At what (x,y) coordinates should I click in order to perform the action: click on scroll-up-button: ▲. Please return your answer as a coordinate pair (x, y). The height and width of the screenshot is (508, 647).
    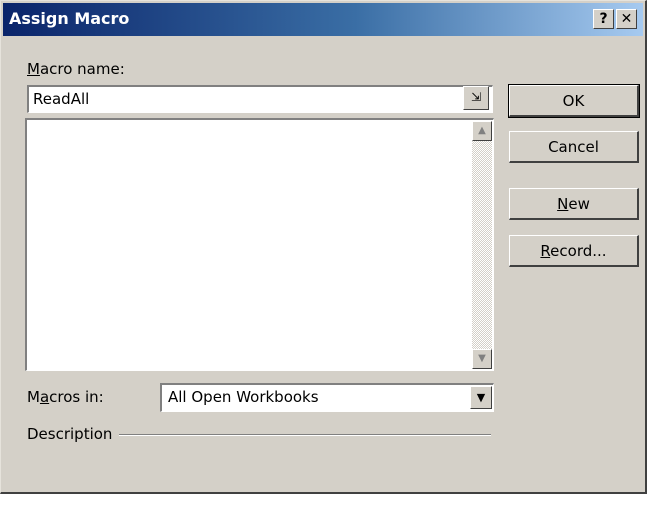
    Looking at the image, I should click on (482, 131).